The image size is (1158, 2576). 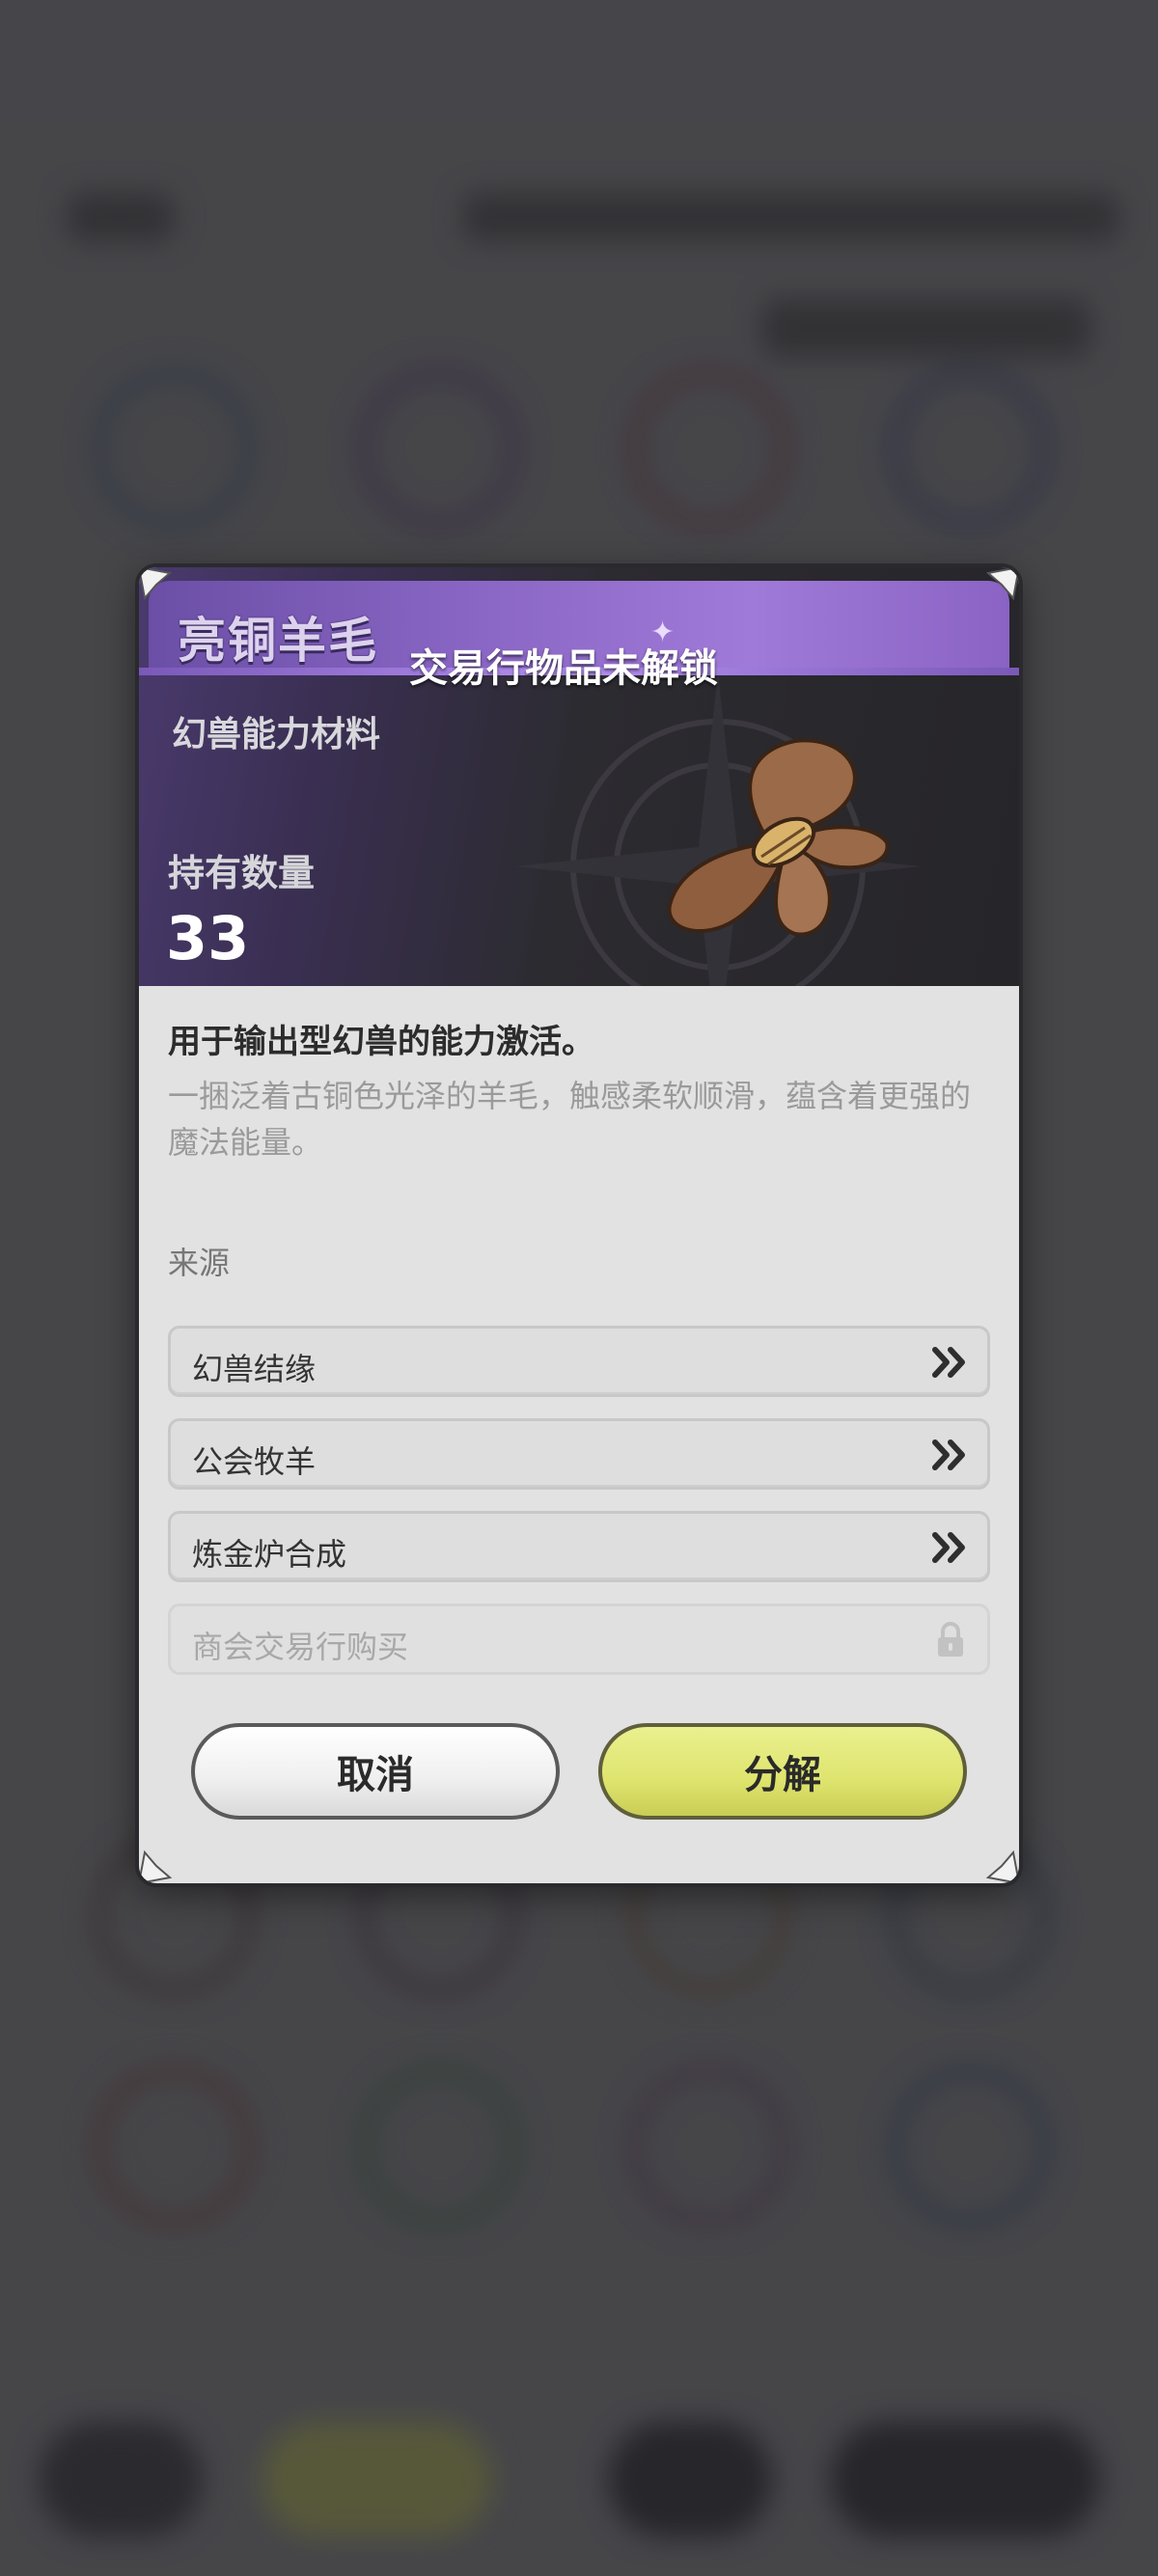 What do you see at coordinates (375, 1772) in the screenshot?
I see `cancel-button: 取消` at bounding box center [375, 1772].